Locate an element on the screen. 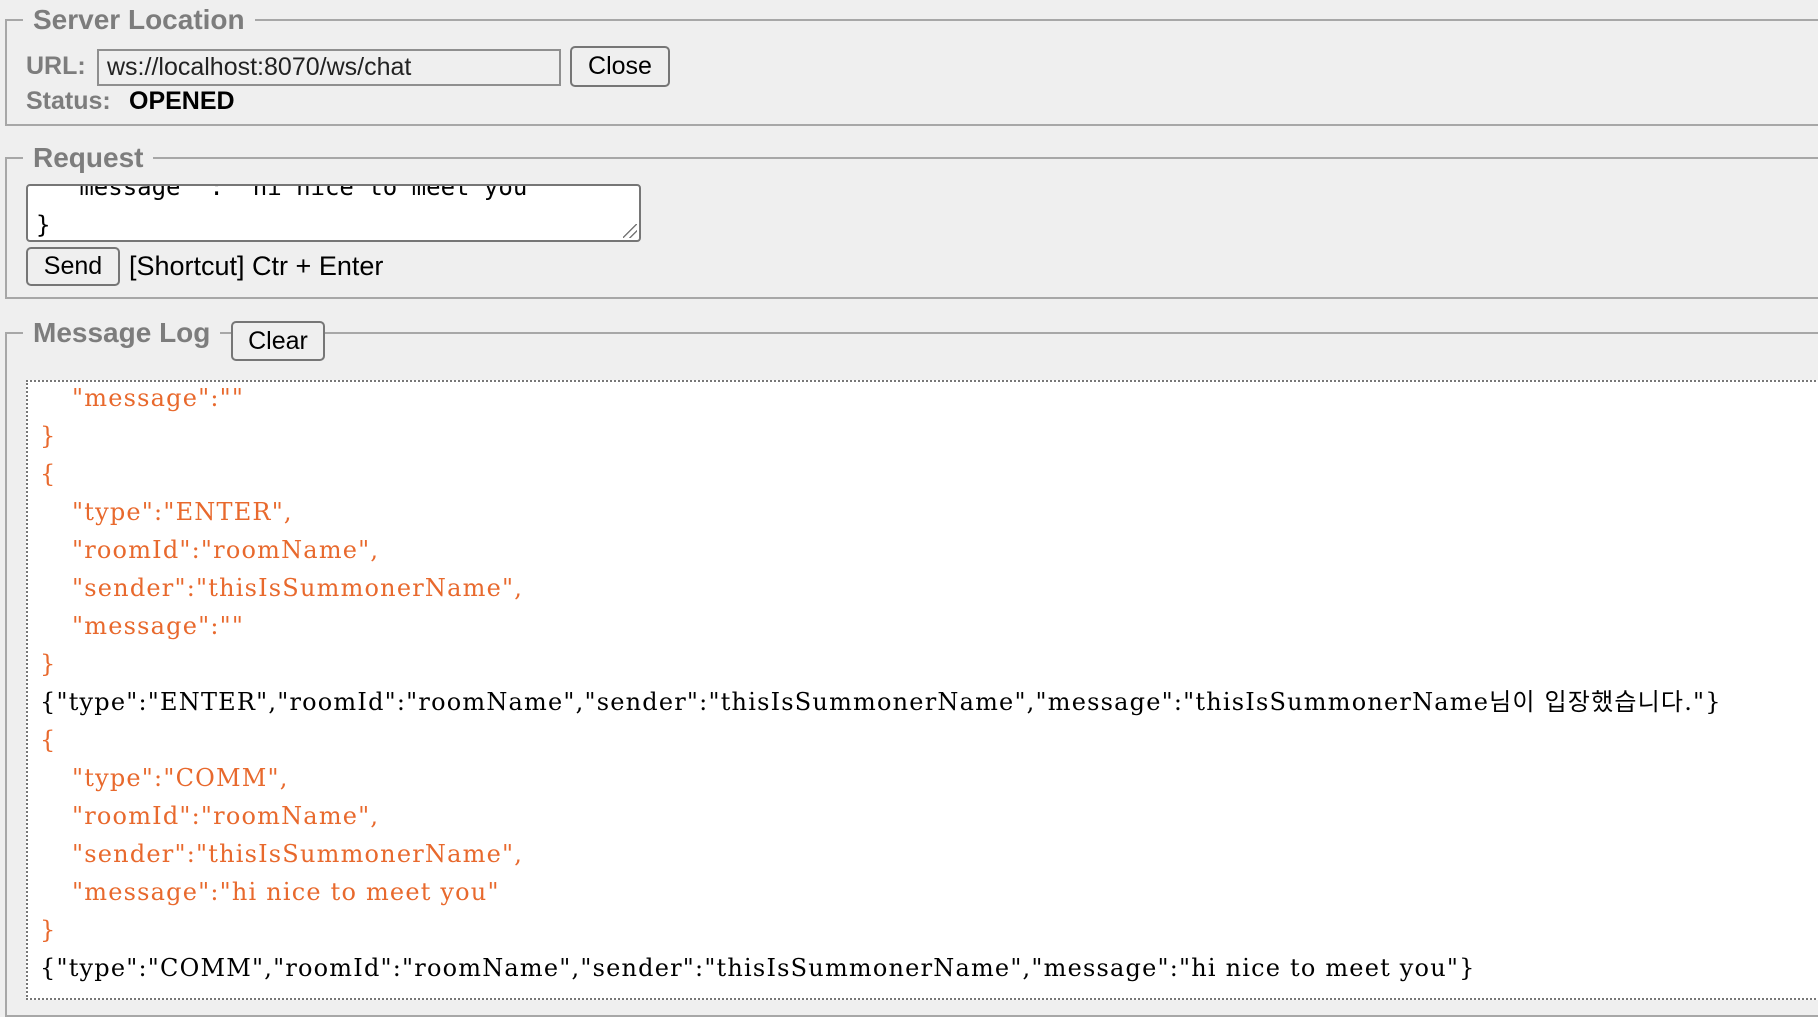 This screenshot has height=1017, width=1818. request-textarea: "message" : "hi nice to meet you" } is located at coordinates (333, 213).